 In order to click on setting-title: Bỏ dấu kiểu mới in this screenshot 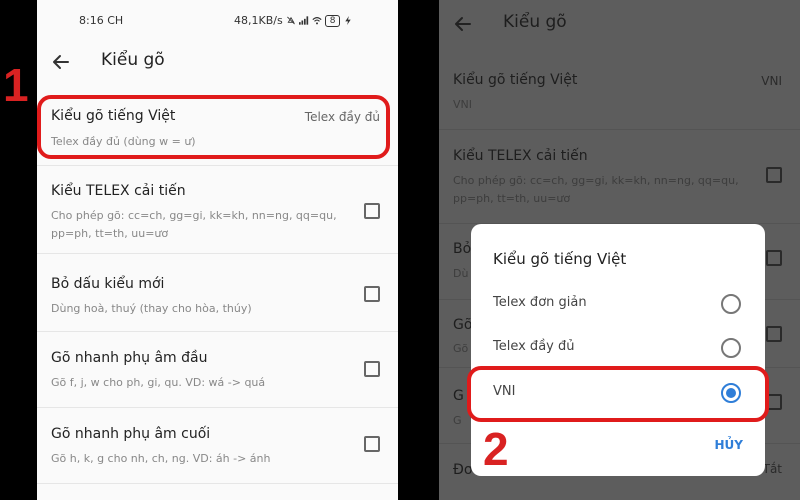, I will do `click(108, 284)`.